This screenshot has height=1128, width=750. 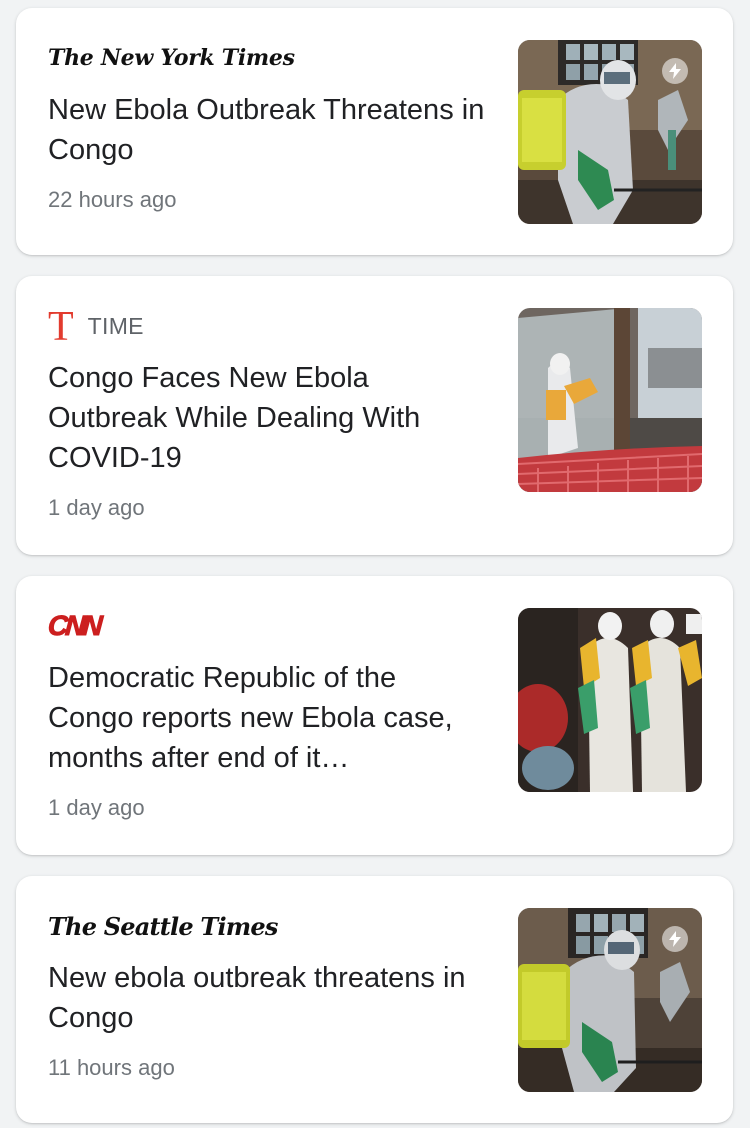 I want to click on source-logo-nyt: The New York Times, so click(x=171, y=58).